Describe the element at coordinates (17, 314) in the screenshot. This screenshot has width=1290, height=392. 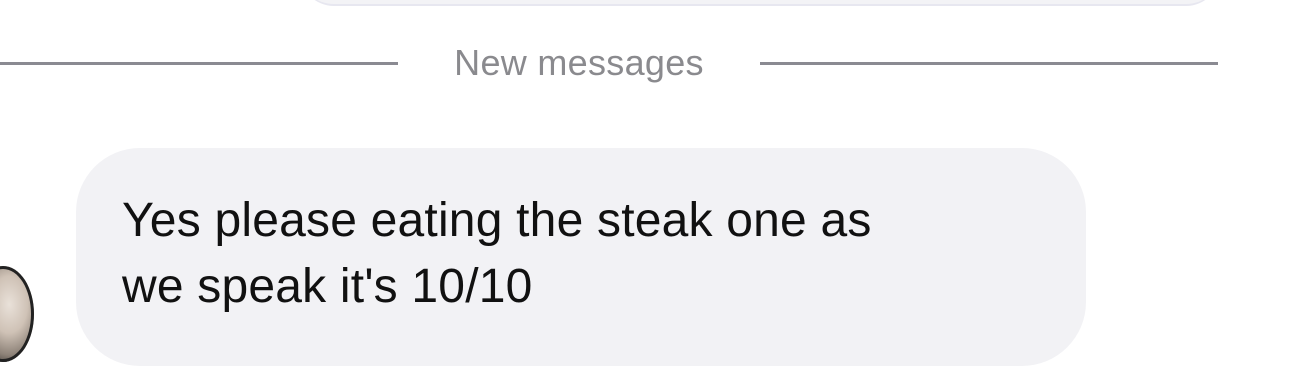
I see `avatar` at that location.